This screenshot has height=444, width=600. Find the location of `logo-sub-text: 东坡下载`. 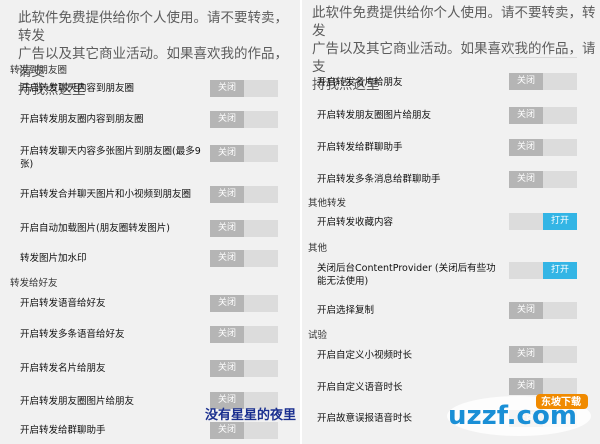

logo-sub-text: 东坡下载 is located at coordinates (561, 401).